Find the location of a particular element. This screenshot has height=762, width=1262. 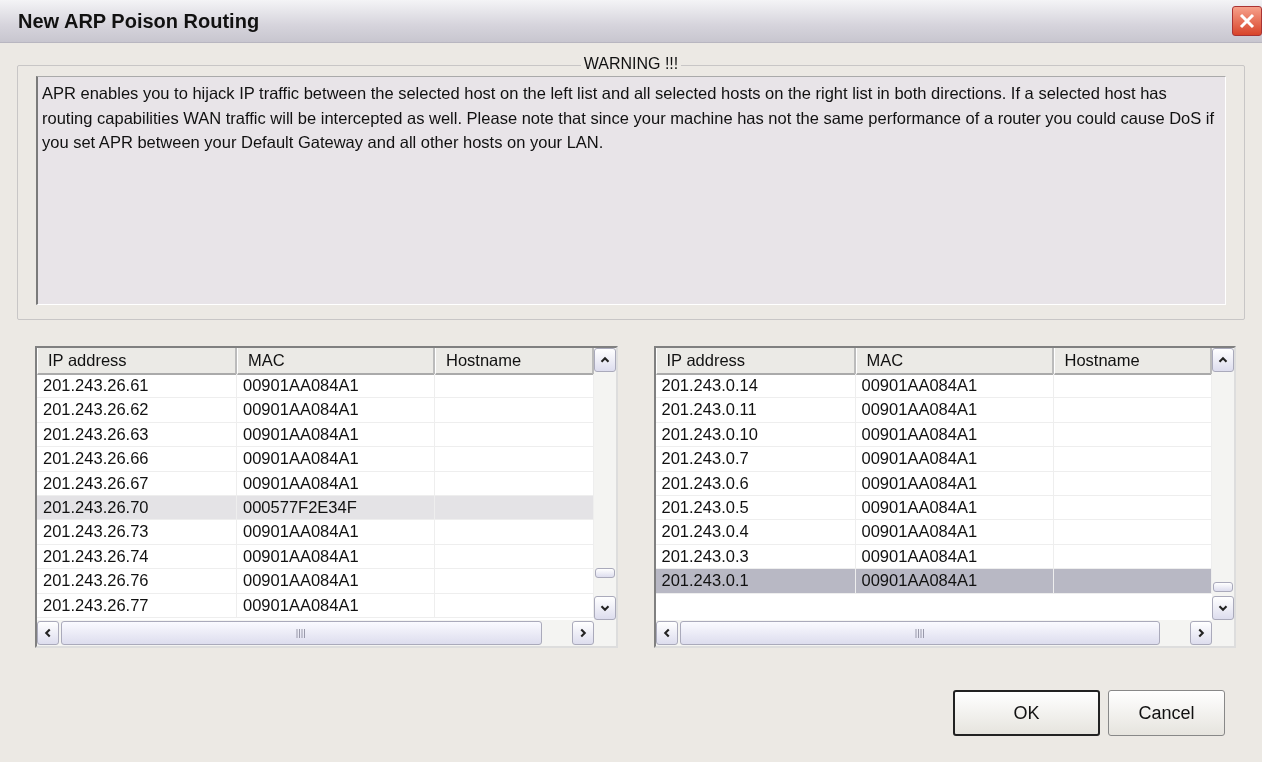

close-icon is located at coordinates (1247, 21).